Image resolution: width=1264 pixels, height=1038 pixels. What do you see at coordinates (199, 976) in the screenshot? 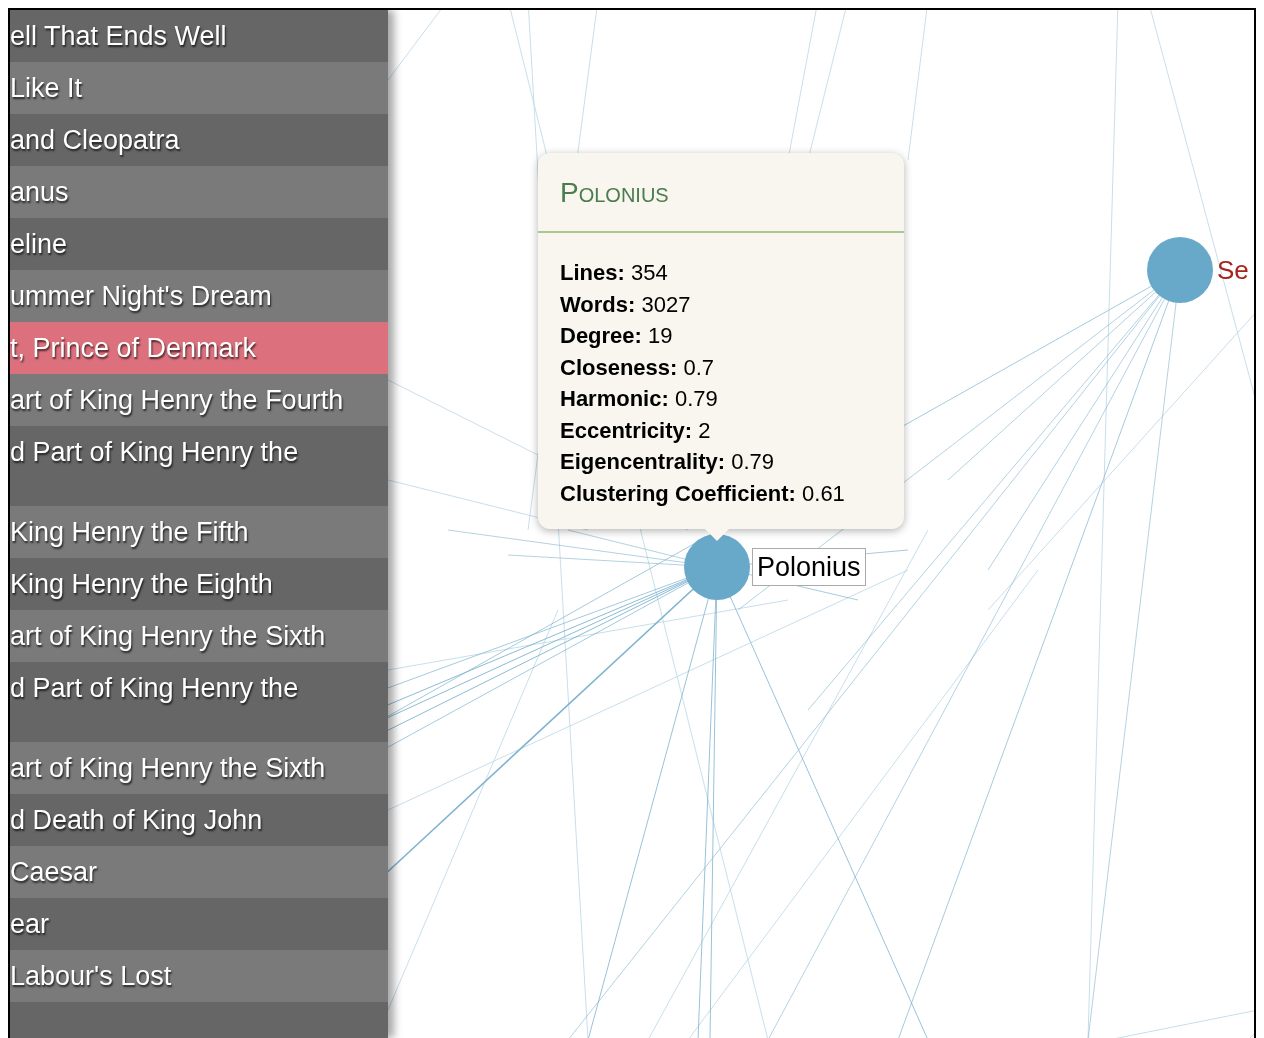
I see `play-item: Labour's Lost` at bounding box center [199, 976].